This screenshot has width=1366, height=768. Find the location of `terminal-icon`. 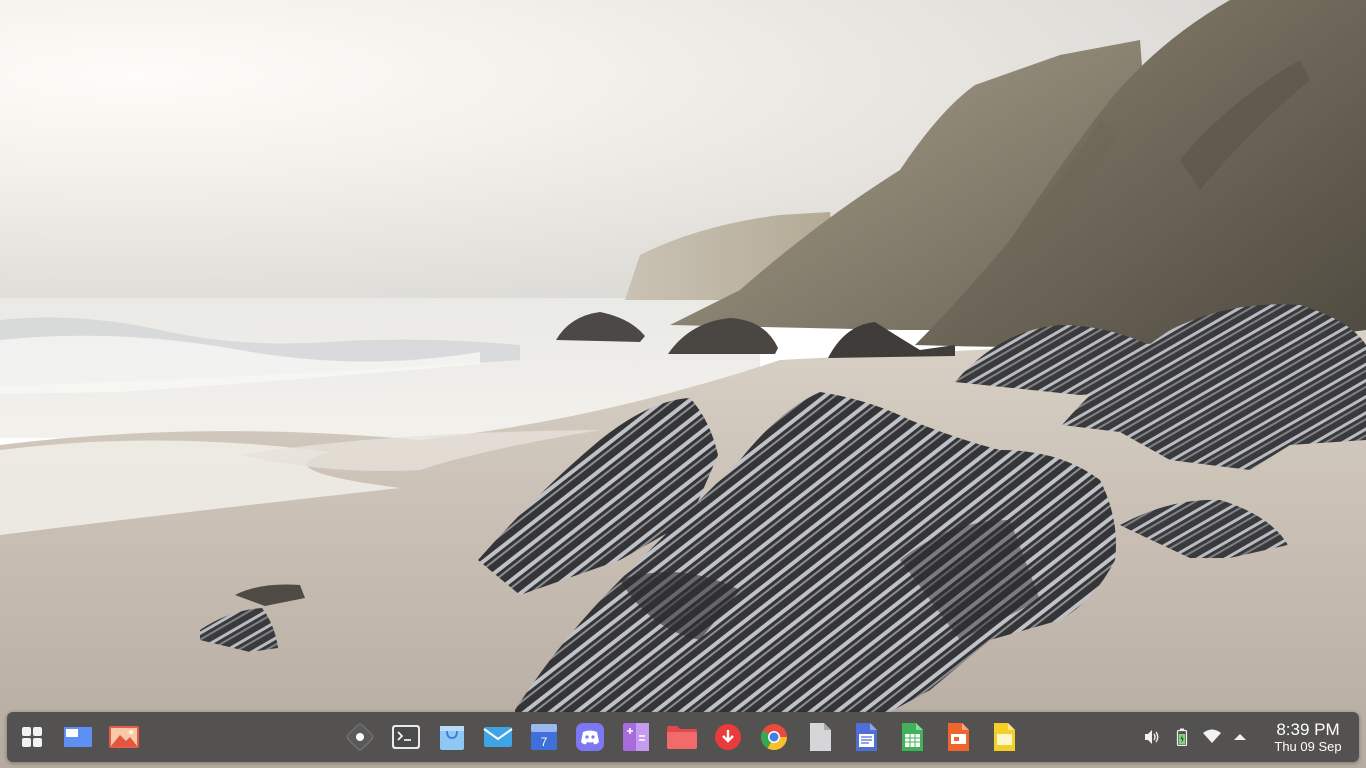

terminal-icon is located at coordinates (406, 737).